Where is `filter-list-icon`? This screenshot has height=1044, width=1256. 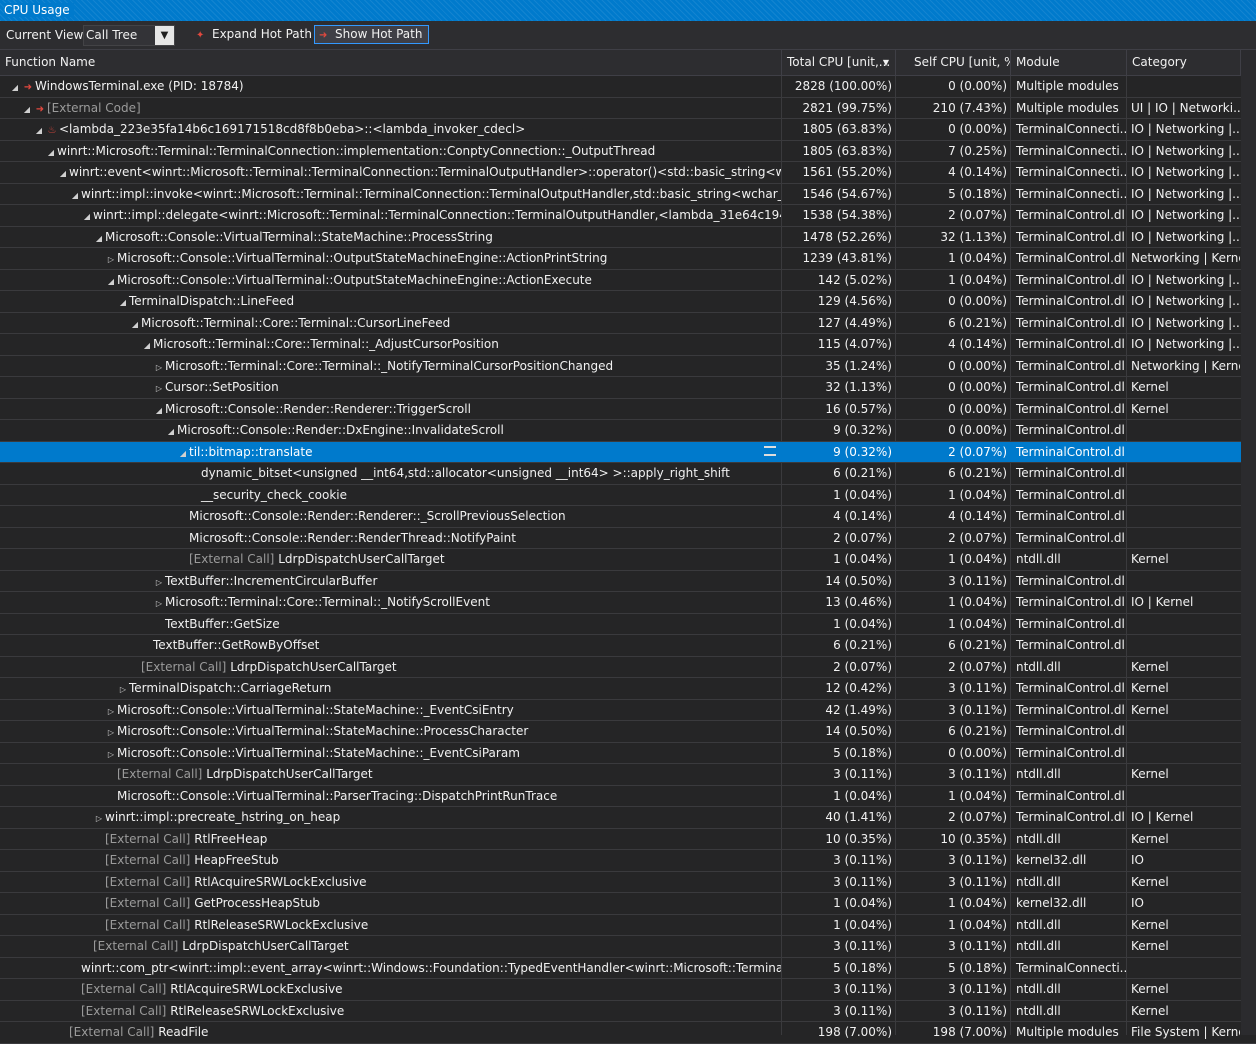
filter-list-icon is located at coordinates (770, 450).